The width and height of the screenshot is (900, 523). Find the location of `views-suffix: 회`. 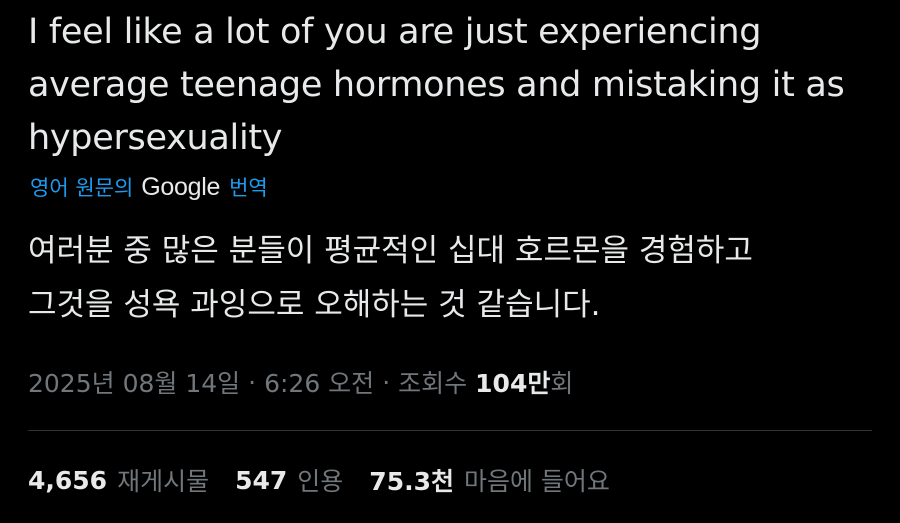

views-suffix: 회 is located at coordinates (562, 383).